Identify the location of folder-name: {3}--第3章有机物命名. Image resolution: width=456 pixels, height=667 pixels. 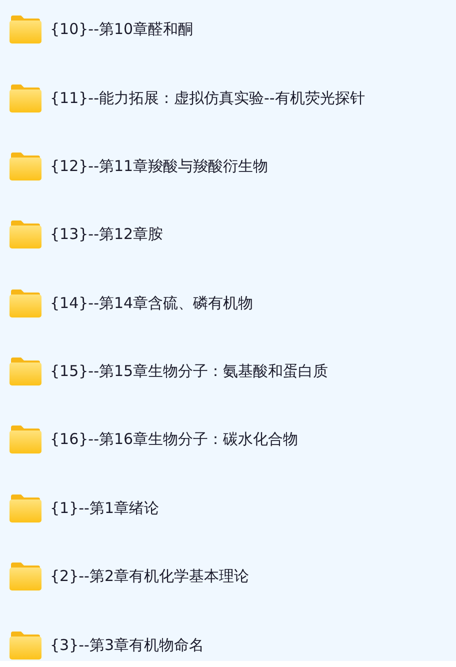
(127, 645).